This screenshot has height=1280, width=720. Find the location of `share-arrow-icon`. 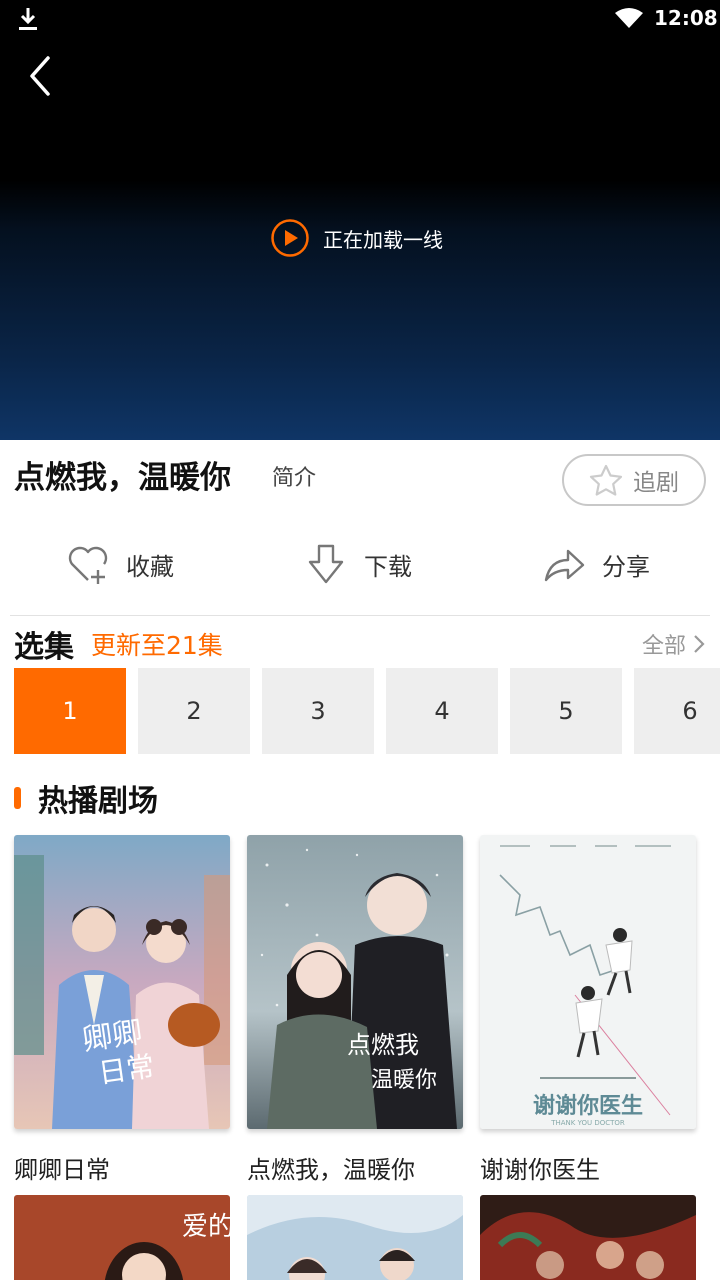

share-arrow-icon is located at coordinates (564, 565).